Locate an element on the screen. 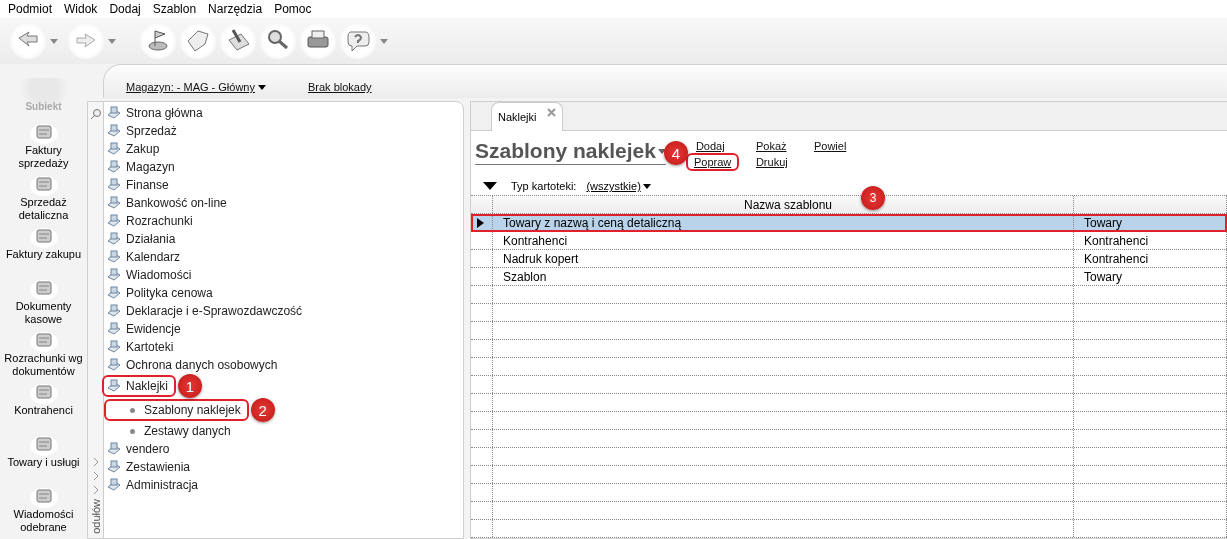 The width and height of the screenshot is (1227, 539). module-button: Faktury zakupu is located at coordinates (43, 250).